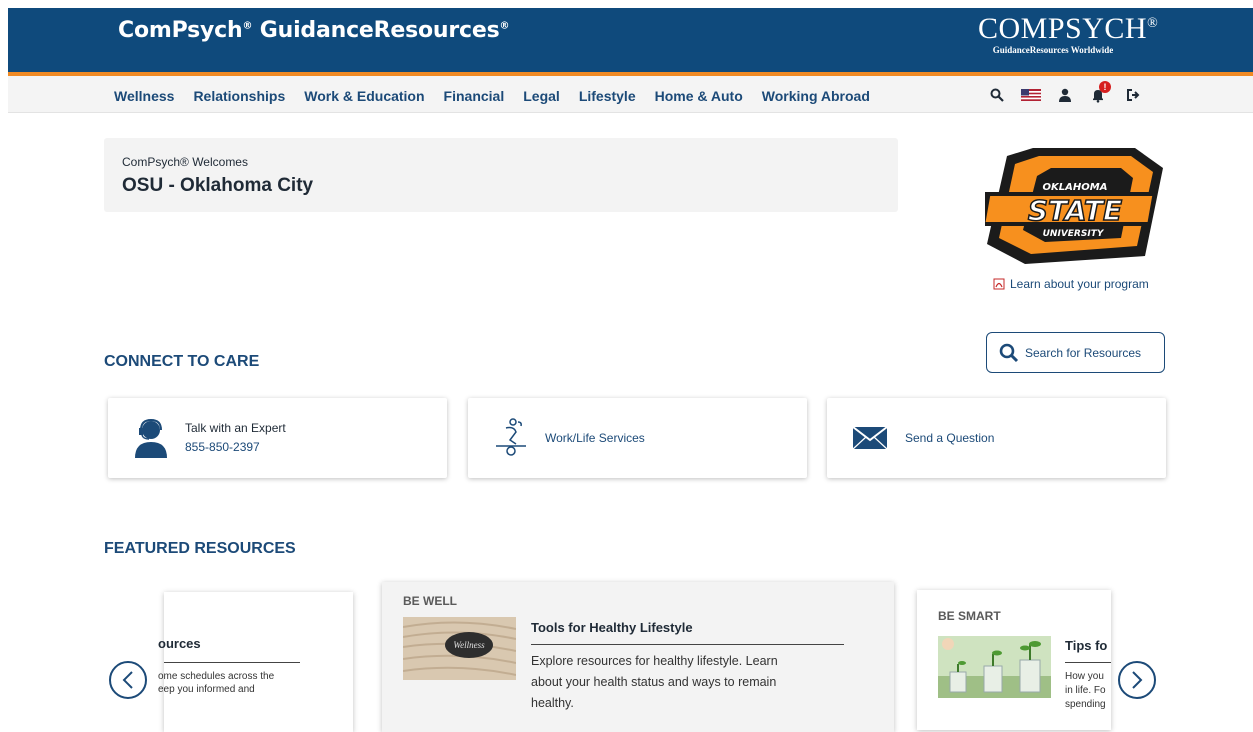 The width and height of the screenshot is (1253, 732). Describe the element at coordinates (1083, 352) in the screenshot. I see `search-resources-label: Search for Resources` at that location.